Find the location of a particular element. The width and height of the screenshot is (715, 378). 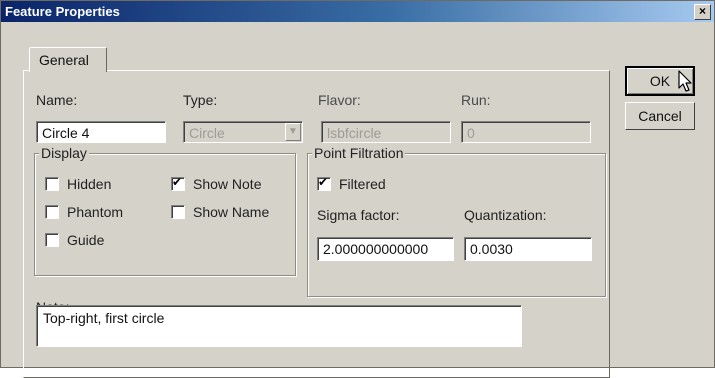

tab-general: General is located at coordinates (68, 59).